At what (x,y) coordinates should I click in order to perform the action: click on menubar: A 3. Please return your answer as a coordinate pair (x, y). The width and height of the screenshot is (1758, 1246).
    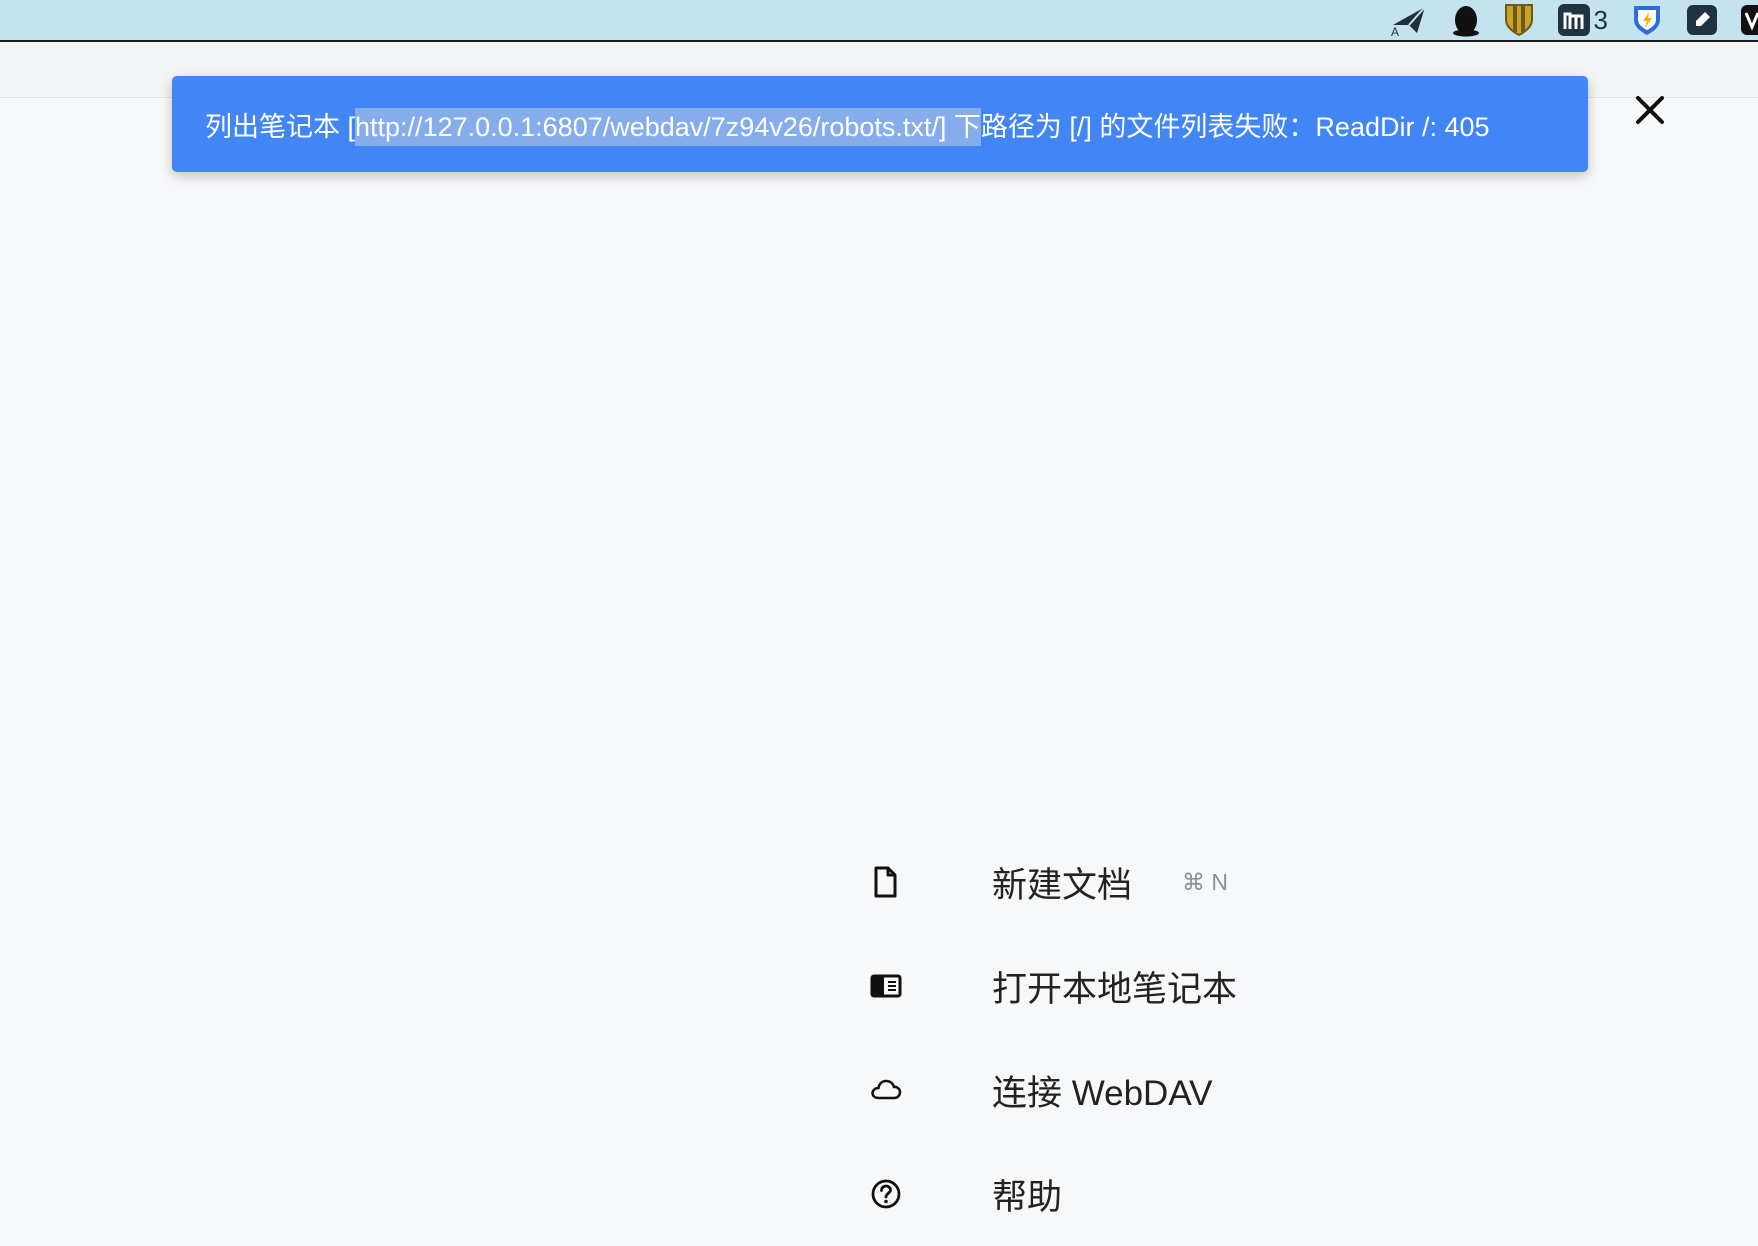
    Looking at the image, I should click on (879, 21).